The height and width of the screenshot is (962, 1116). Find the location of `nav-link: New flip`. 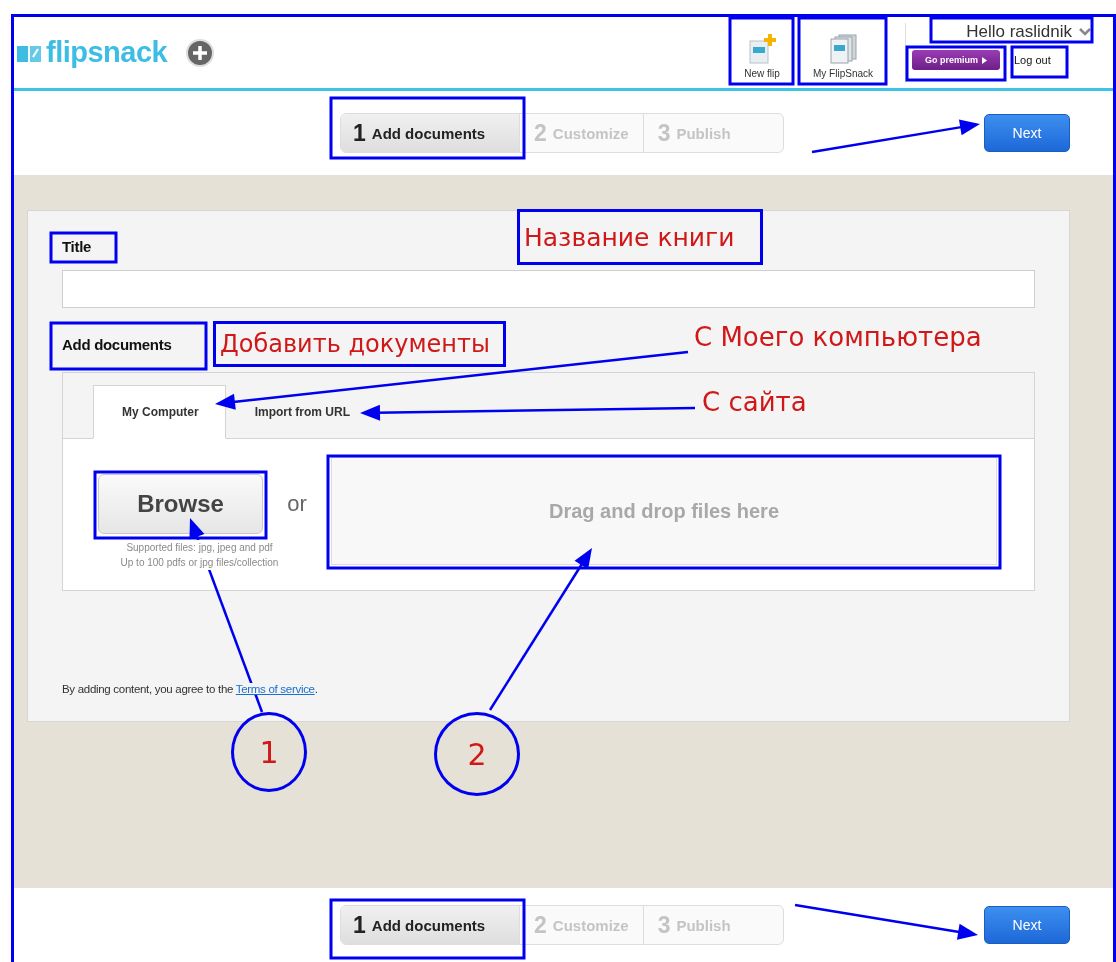

nav-link: New flip is located at coordinates (762, 56).